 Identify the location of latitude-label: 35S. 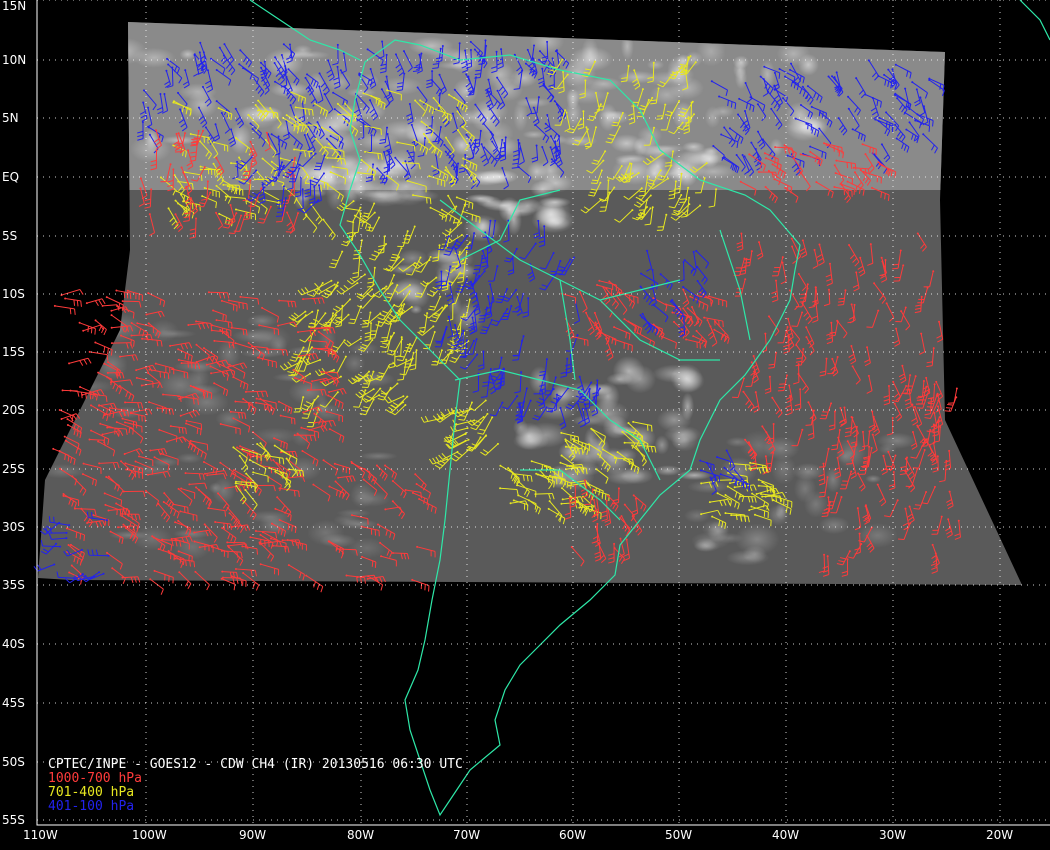
(13, 585).